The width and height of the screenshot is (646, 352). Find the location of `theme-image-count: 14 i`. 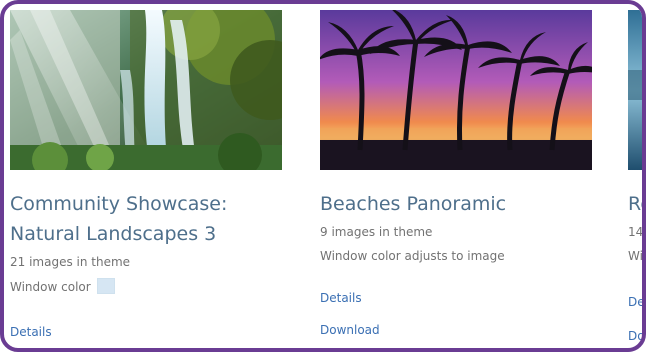

theme-image-count: 14 i is located at coordinates (636, 232).